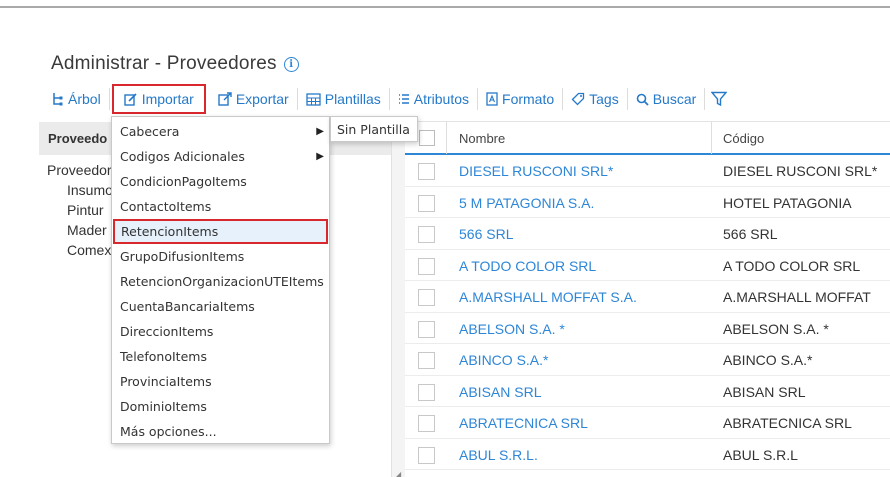  Describe the element at coordinates (167, 99) in the screenshot. I see `import-label: Importar` at that location.